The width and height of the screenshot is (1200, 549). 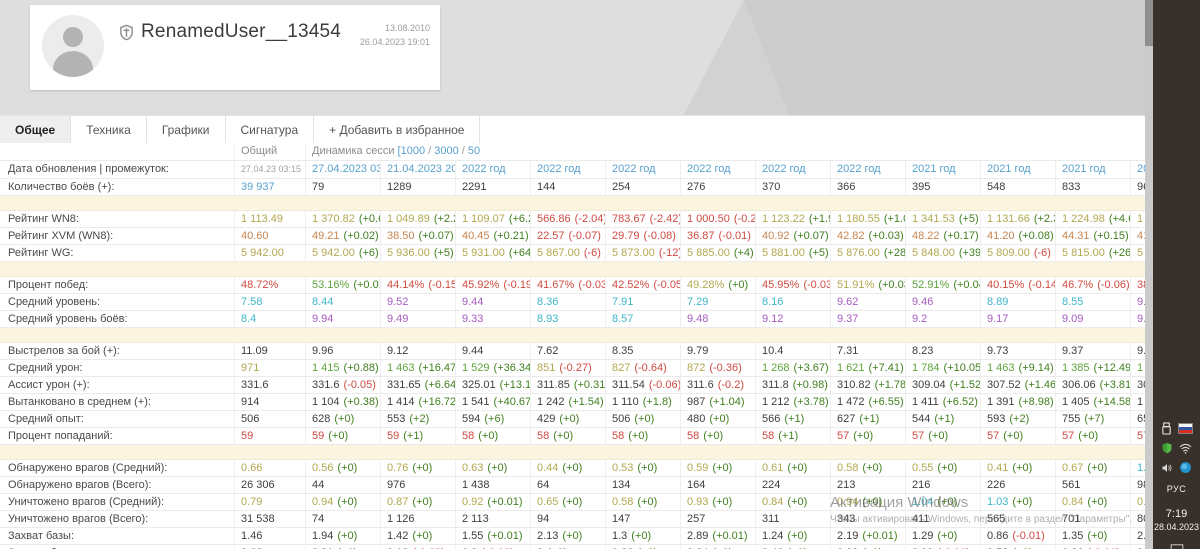 I want to click on tab-1: Техника, so click(x=109, y=130).